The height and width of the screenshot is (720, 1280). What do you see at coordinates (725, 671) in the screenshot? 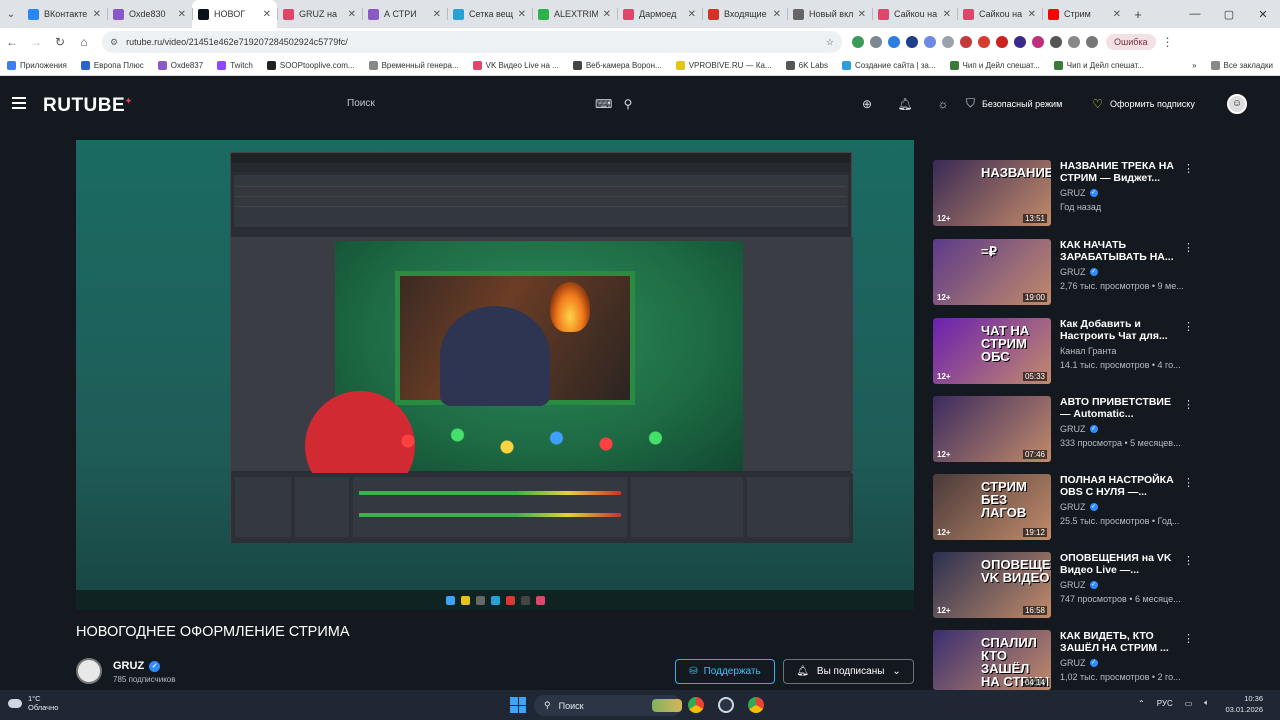
I see `donate-button: ⛁ Поддержать` at bounding box center [725, 671].